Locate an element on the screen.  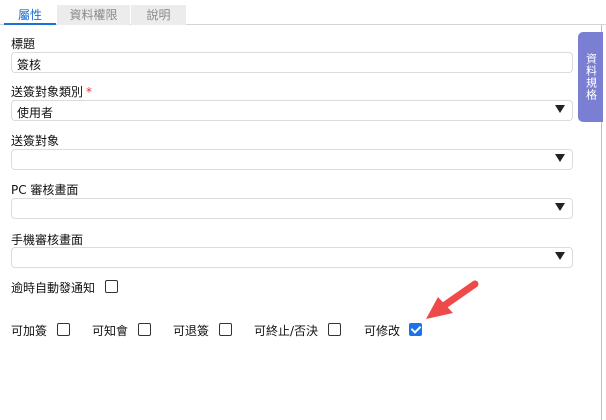
option-notify-label: 可知會 is located at coordinates (110, 331).